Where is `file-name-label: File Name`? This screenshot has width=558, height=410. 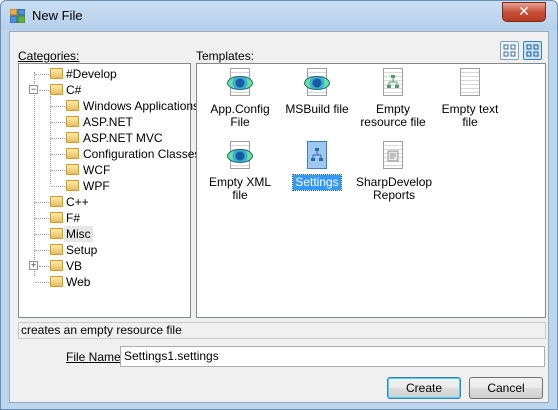
file-name-label: File Name is located at coordinates (93, 357).